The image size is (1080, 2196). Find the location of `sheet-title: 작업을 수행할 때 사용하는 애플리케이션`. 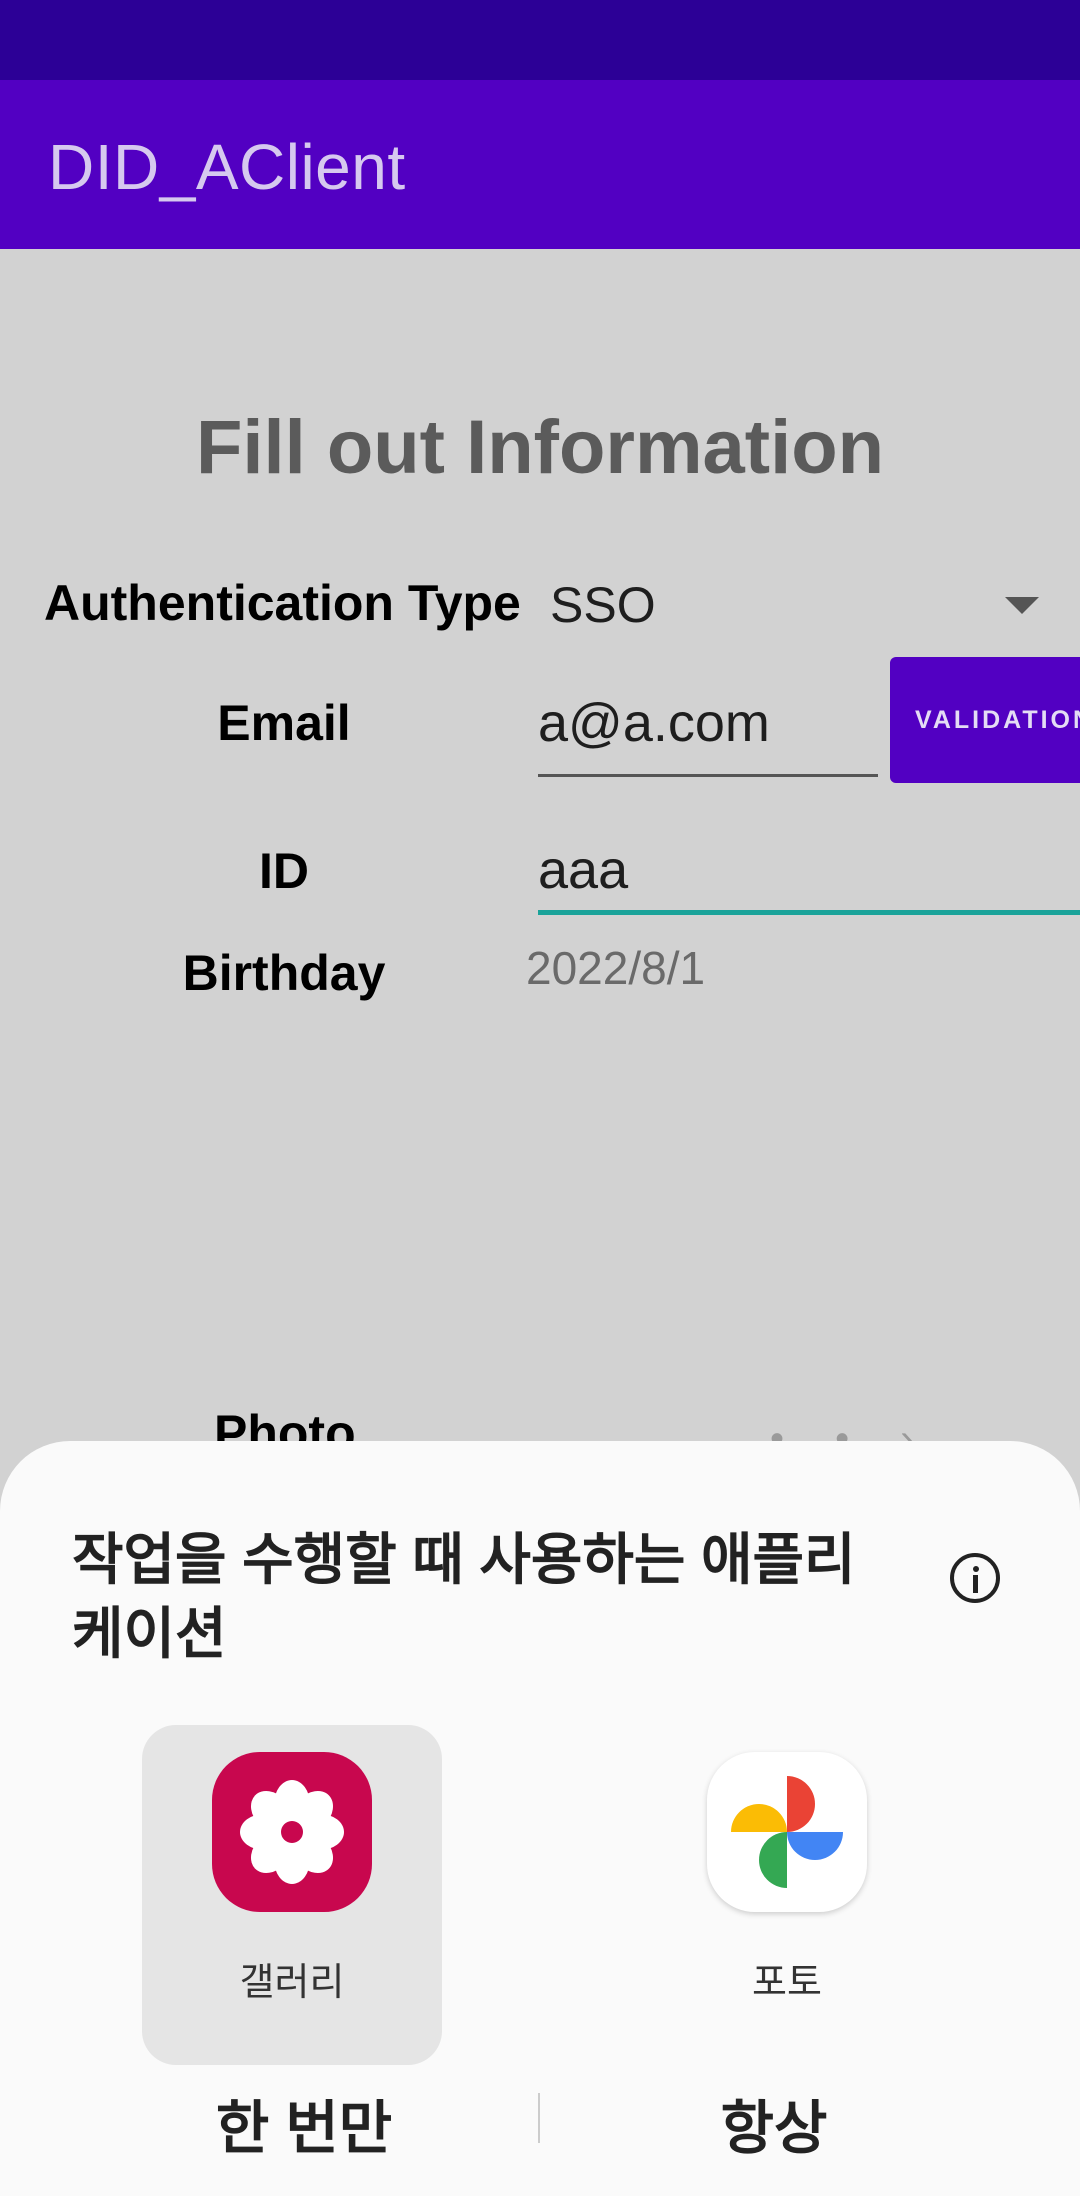

sheet-title: 작업을 수행할 때 사용하는 애플리케이션 is located at coordinates (464, 1596).